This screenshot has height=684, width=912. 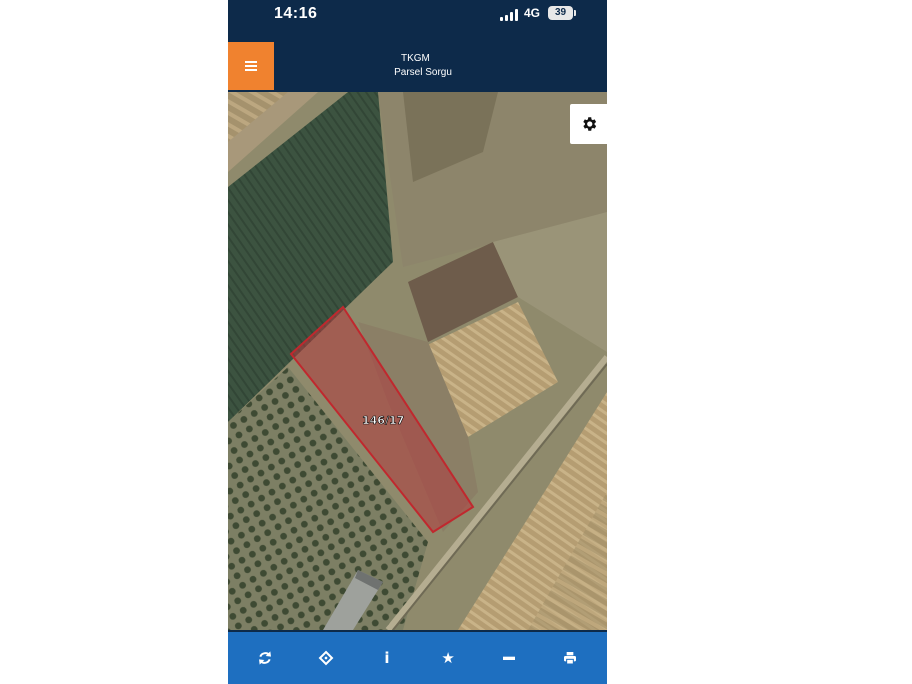 I want to click on locate-button, so click(x=326, y=658).